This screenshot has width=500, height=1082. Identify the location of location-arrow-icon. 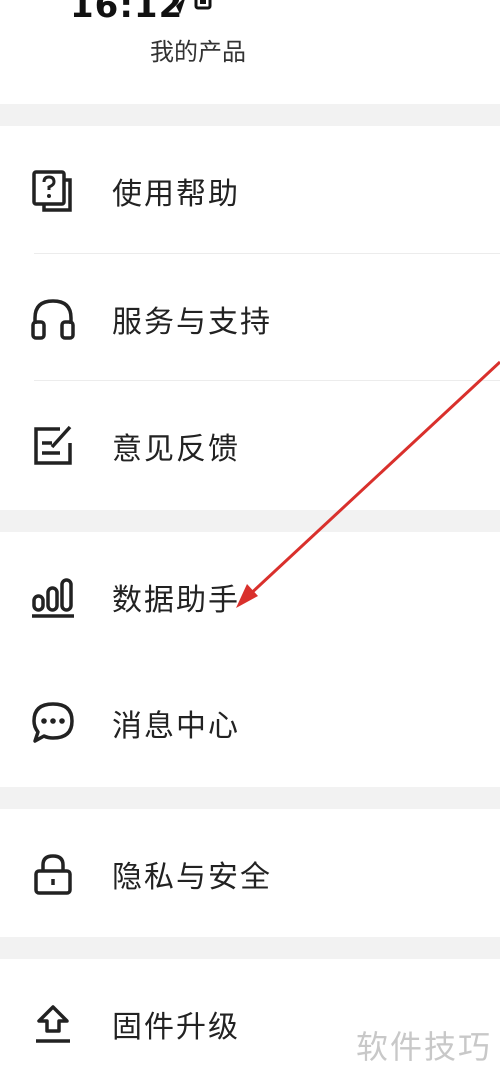
(190, 7).